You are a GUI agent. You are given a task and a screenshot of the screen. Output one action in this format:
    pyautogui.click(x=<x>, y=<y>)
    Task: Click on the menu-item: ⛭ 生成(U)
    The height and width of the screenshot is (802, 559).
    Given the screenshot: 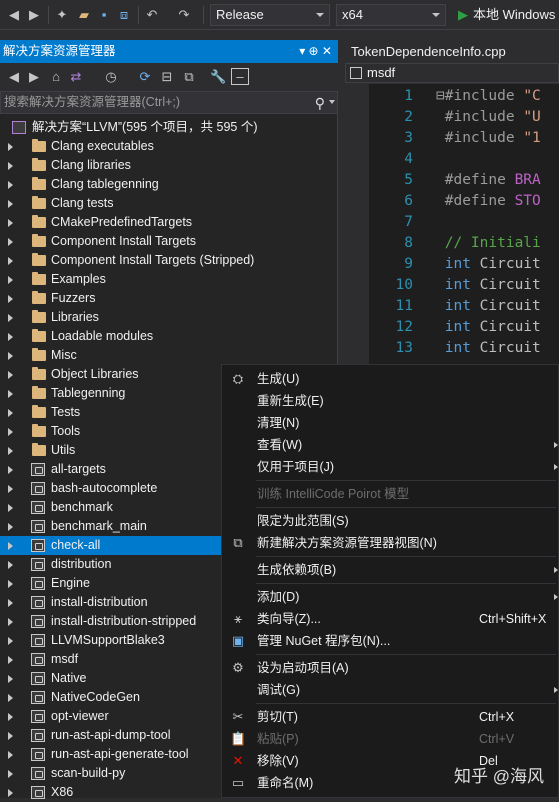 What is the action you would take?
    pyautogui.click(x=390, y=379)
    